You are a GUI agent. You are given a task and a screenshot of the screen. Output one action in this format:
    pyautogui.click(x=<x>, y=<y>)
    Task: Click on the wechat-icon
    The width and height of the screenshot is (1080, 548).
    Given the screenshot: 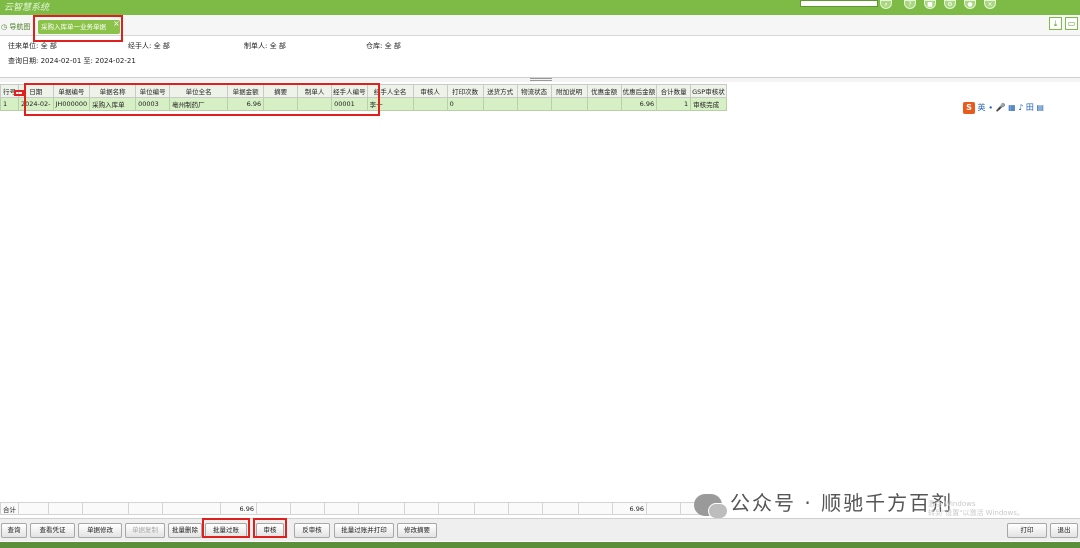 What is the action you would take?
    pyautogui.click(x=711, y=506)
    